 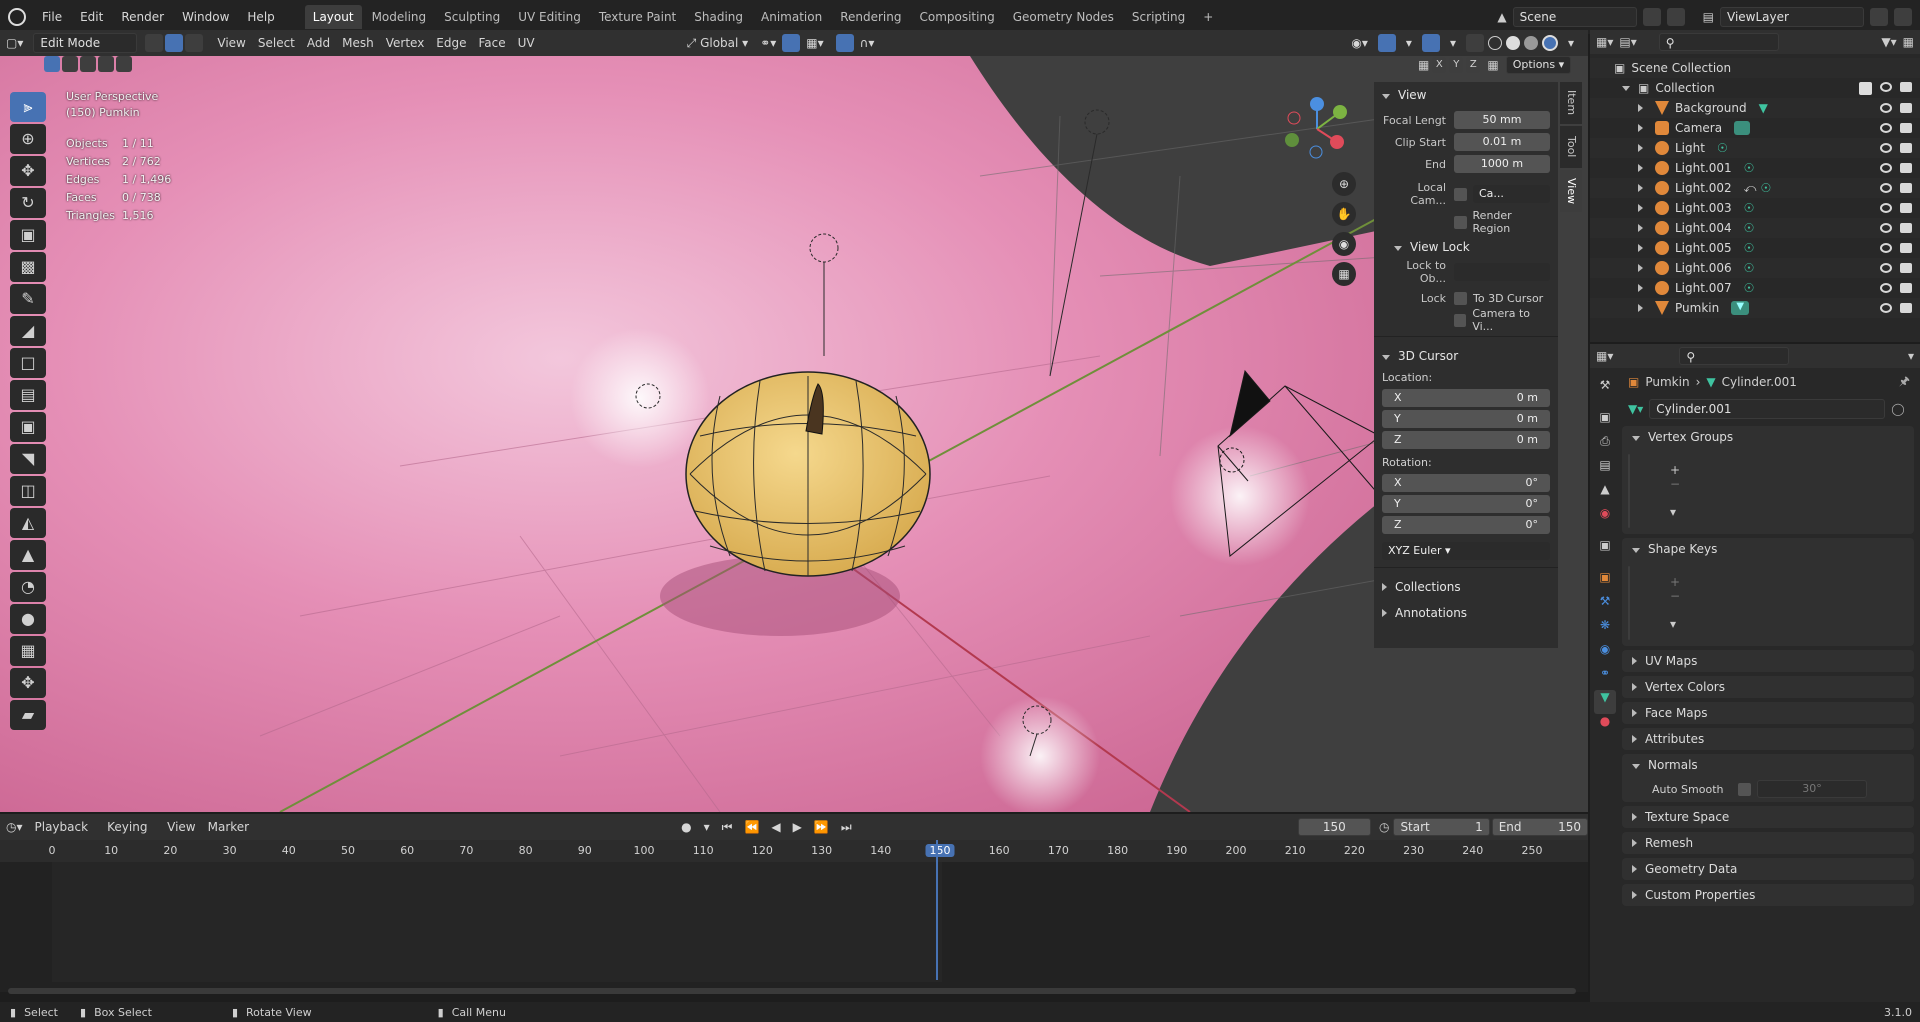 I want to click on clip-end-field: 1000 m, so click(x=1502, y=164).